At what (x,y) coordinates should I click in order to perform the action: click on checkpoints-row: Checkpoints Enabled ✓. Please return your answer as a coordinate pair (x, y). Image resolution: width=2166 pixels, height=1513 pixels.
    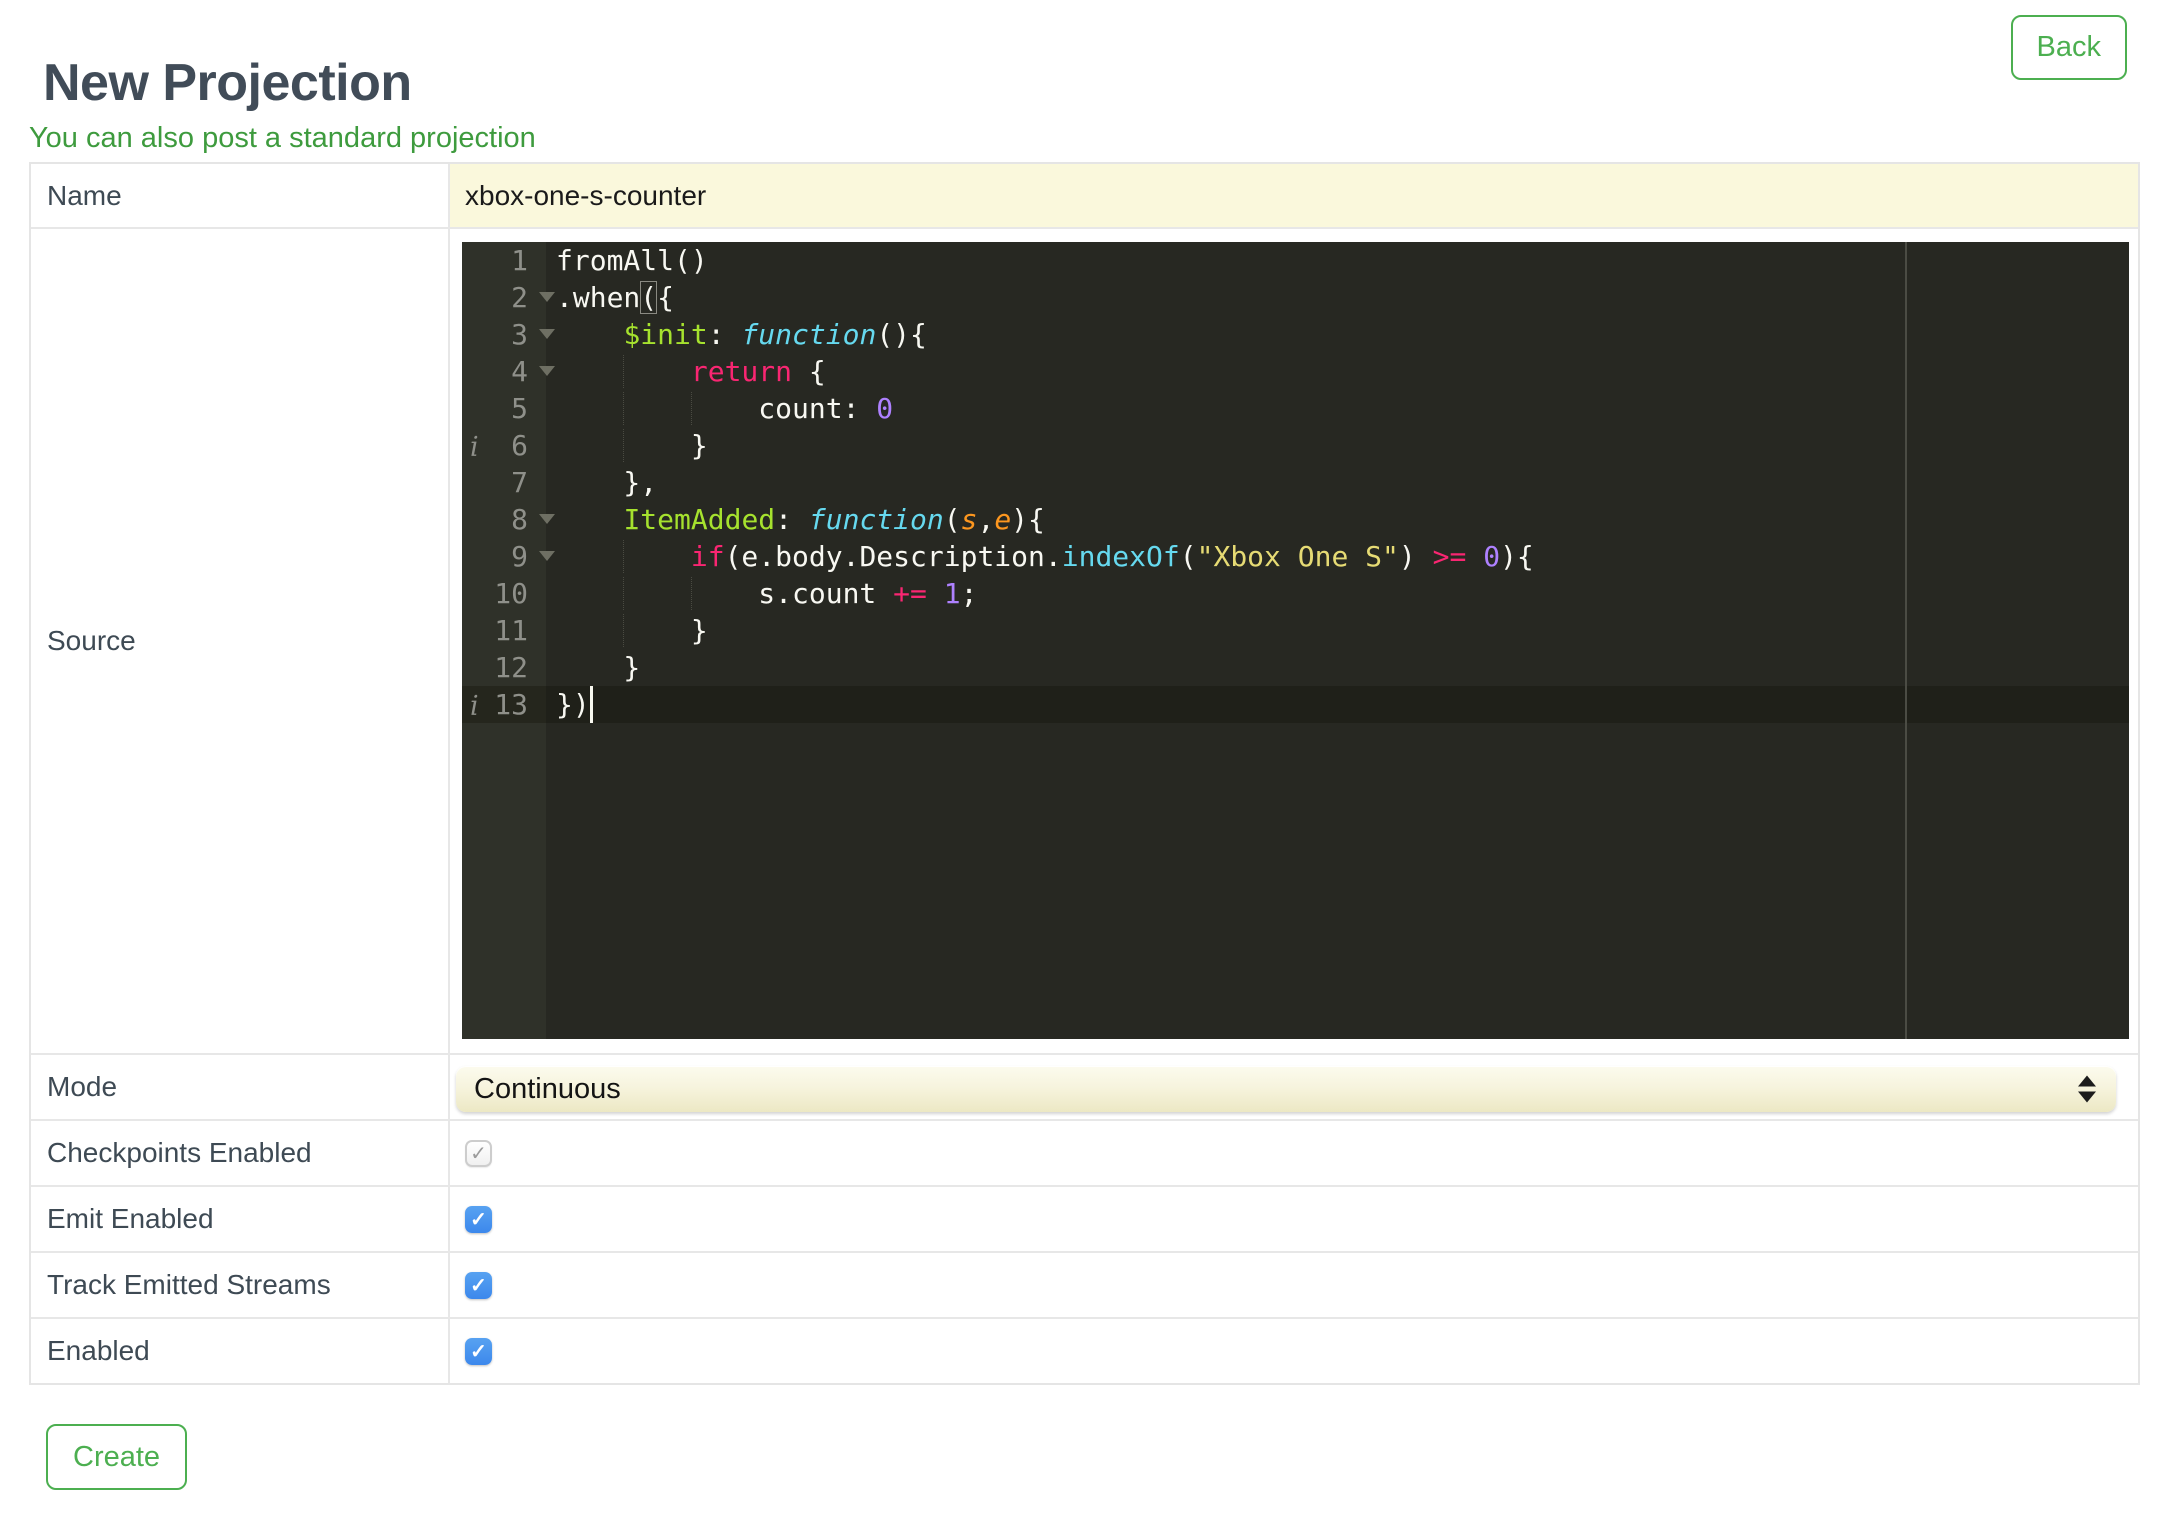
    Looking at the image, I should click on (1084, 1152).